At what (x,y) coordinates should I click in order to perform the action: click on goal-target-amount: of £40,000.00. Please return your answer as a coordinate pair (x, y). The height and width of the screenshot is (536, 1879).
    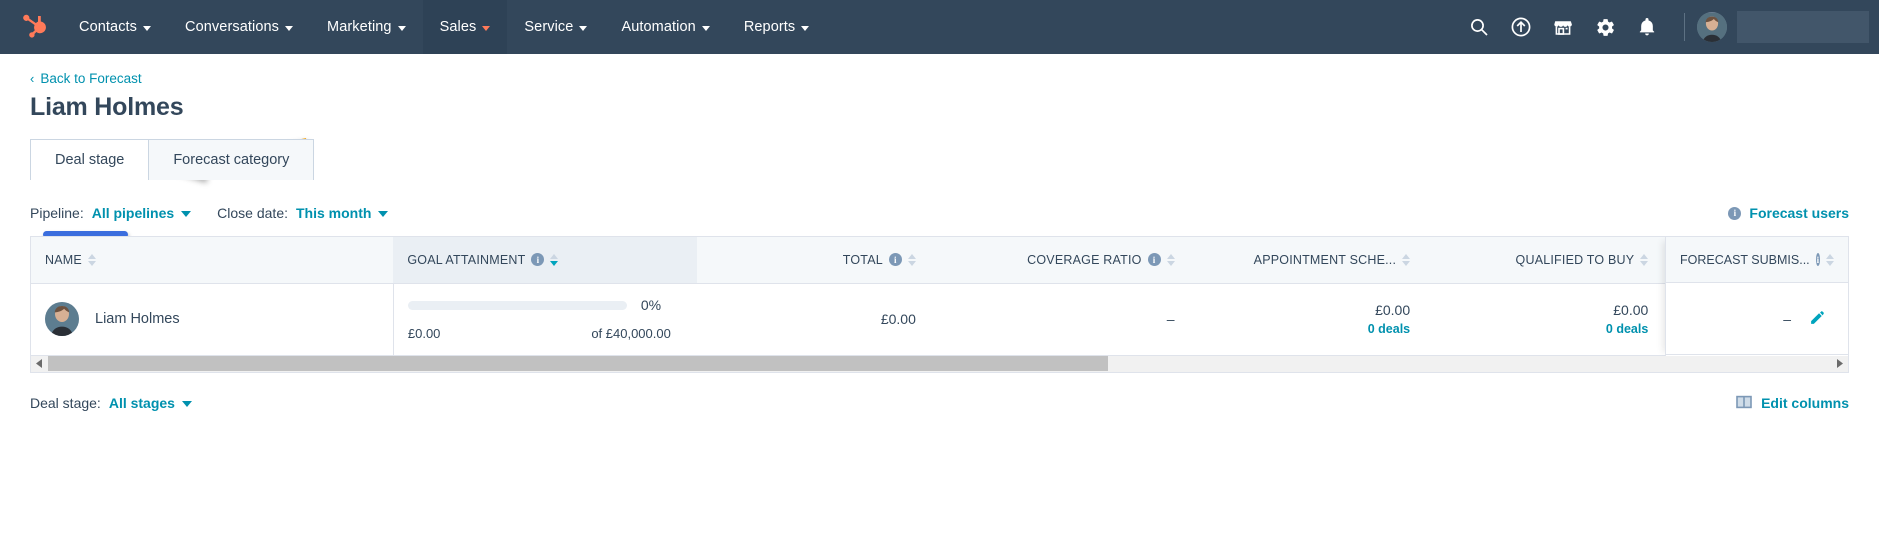
    Looking at the image, I should click on (631, 333).